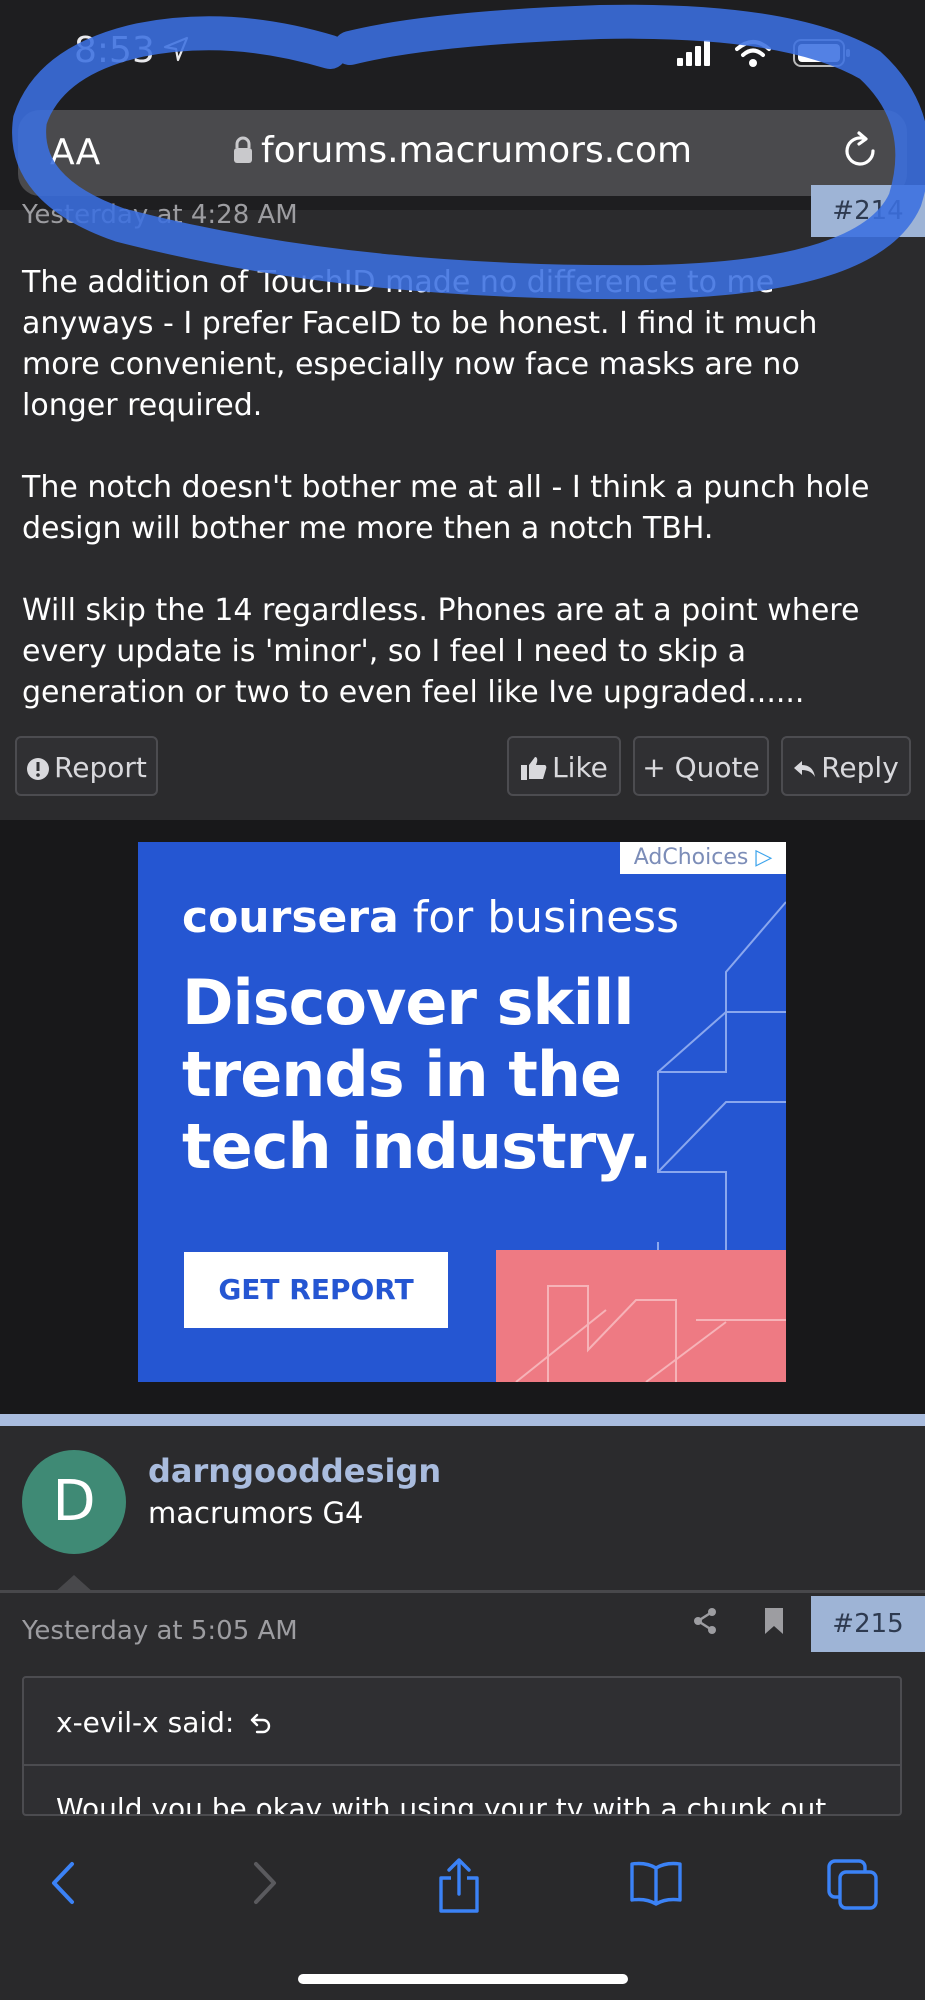 This screenshot has width=925, height=2000. I want to click on avatar: D, so click(74, 1502).